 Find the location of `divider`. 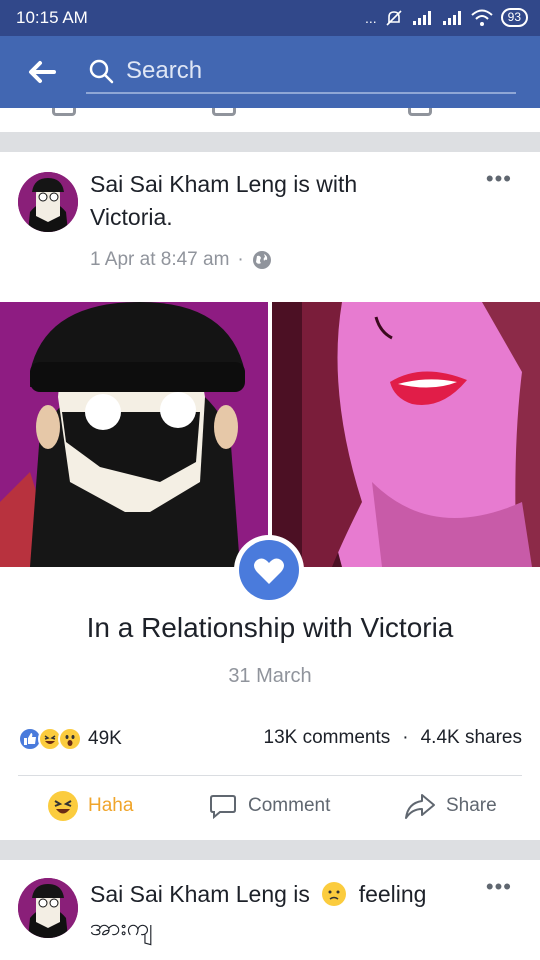

divider is located at coordinates (270, 775).